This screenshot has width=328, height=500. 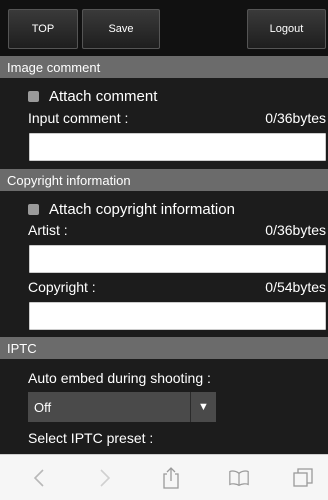 I want to click on copyright-label: Copyright :, so click(x=62, y=287).